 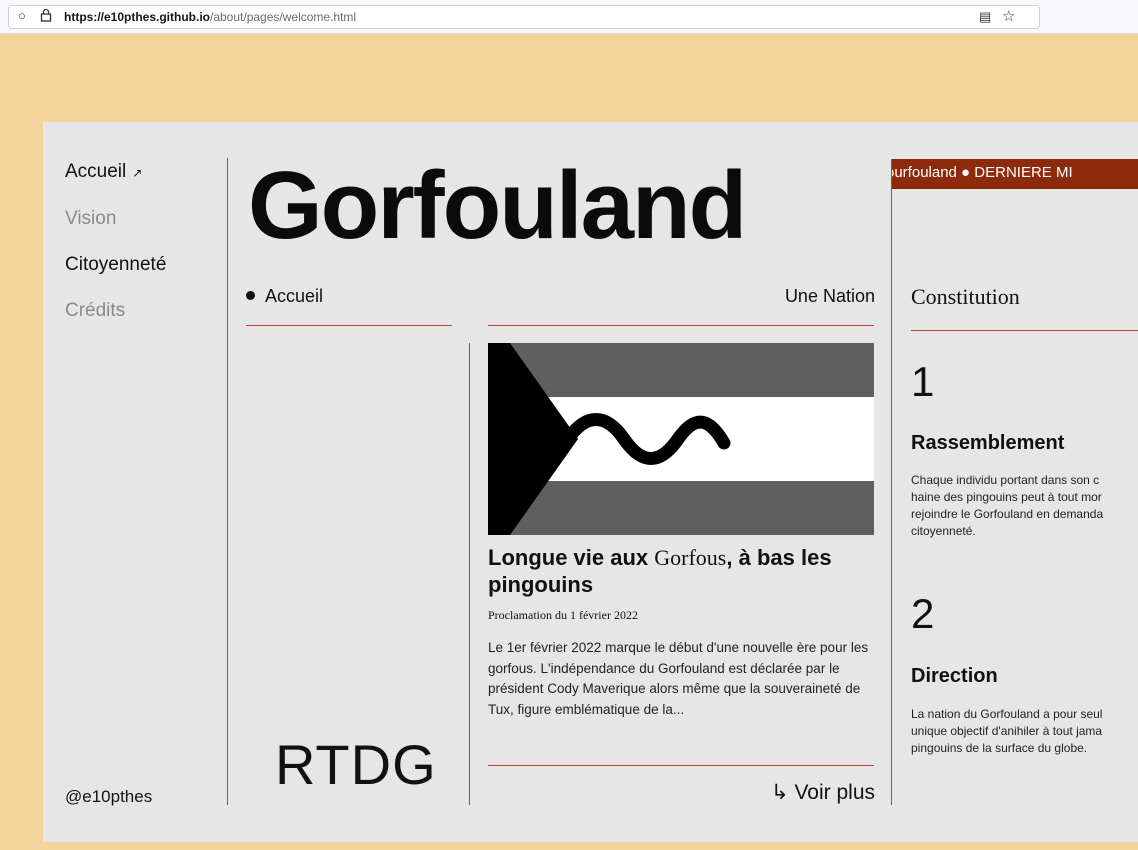 I want to click on constitution-article-heading: Rassemblement, so click(x=988, y=443).